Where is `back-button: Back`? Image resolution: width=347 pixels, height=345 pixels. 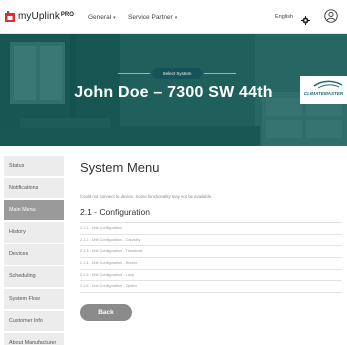 back-button: Back is located at coordinates (106, 313).